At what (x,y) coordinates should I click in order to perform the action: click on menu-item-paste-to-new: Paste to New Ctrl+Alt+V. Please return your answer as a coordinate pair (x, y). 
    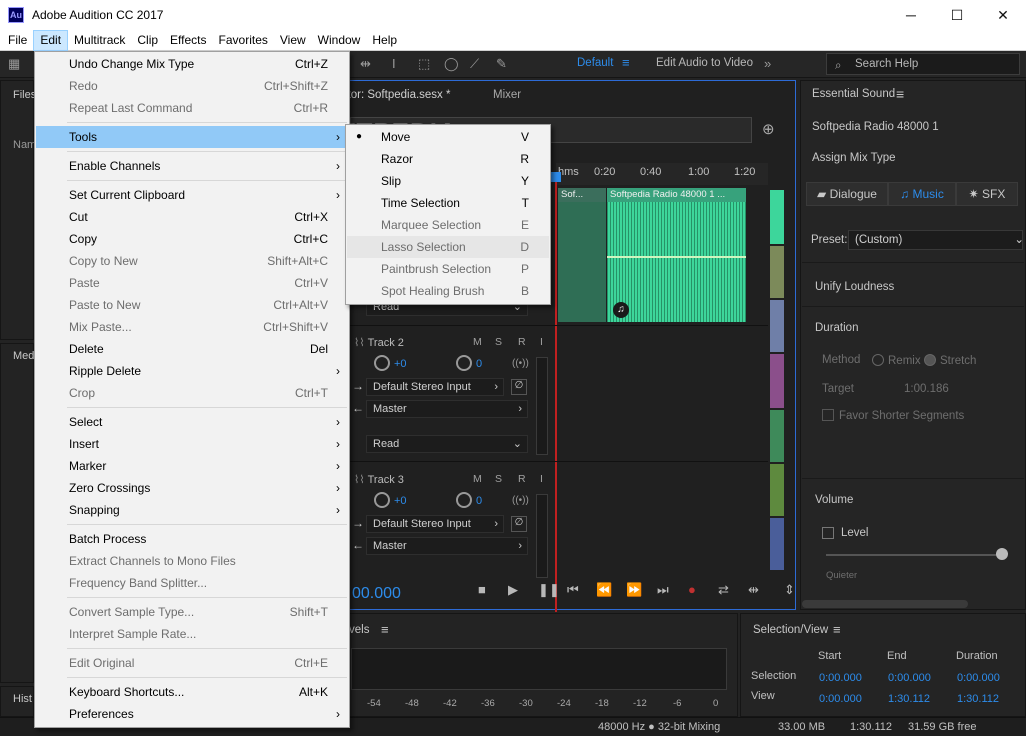
    Looking at the image, I should click on (192, 305).